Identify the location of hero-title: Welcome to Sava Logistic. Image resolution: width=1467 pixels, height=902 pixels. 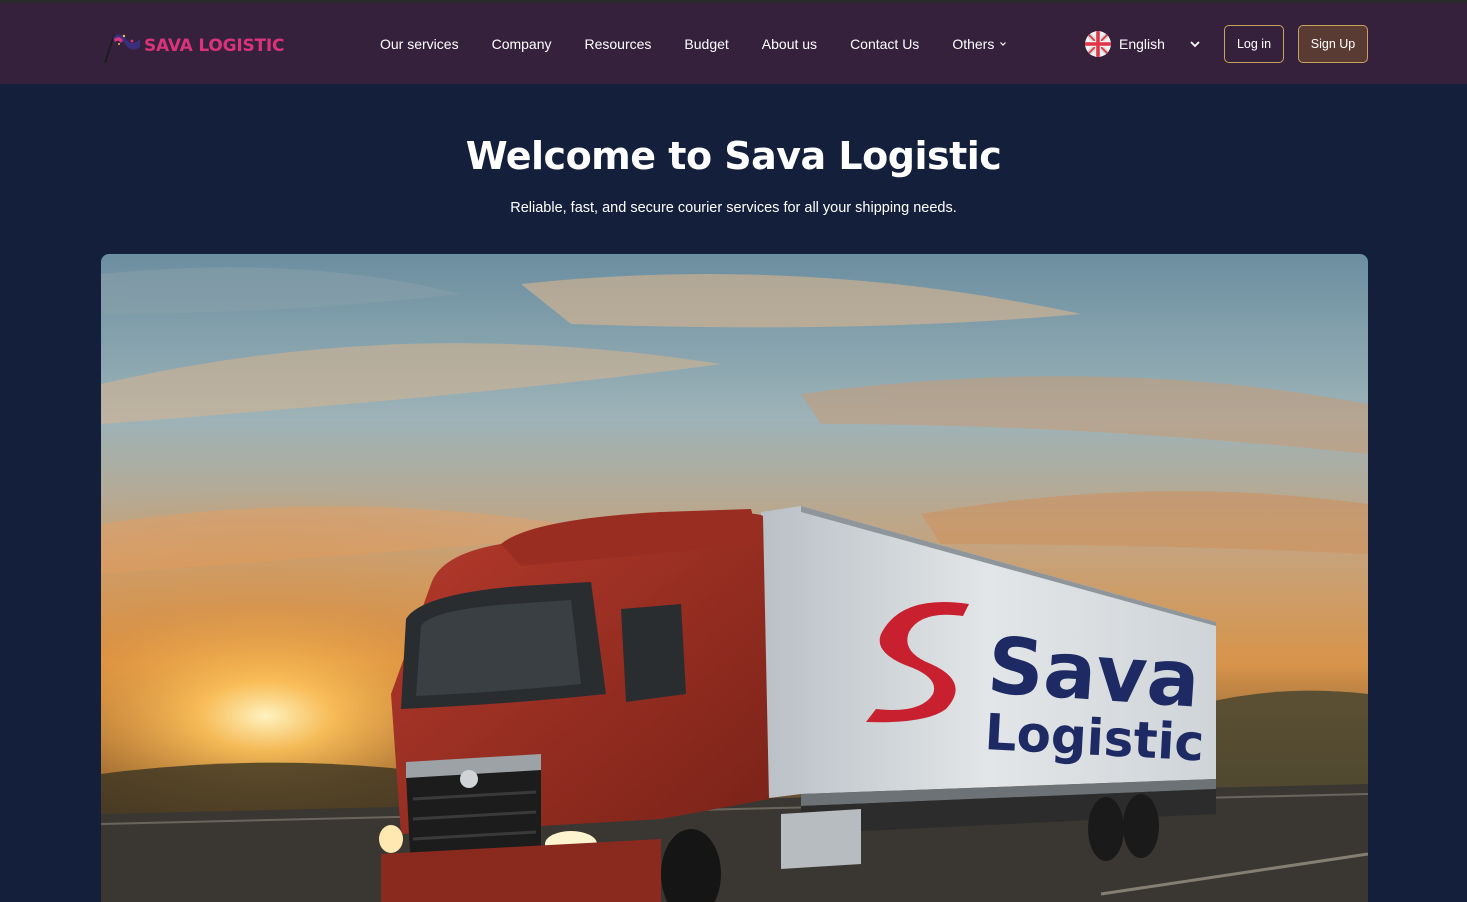
(733, 156).